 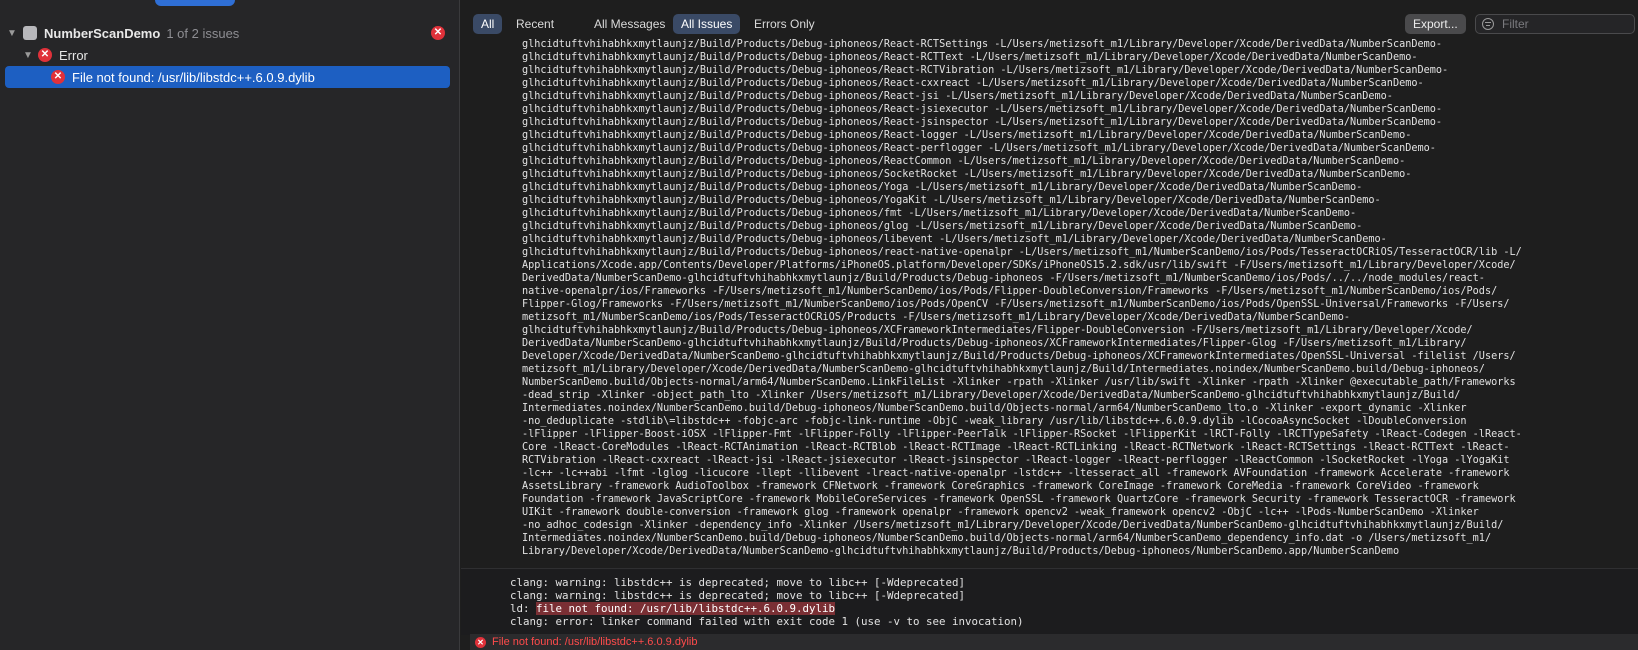 What do you see at coordinates (535, 24) in the screenshot?
I see `scope-recent-button: Recent` at bounding box center [535, 24].